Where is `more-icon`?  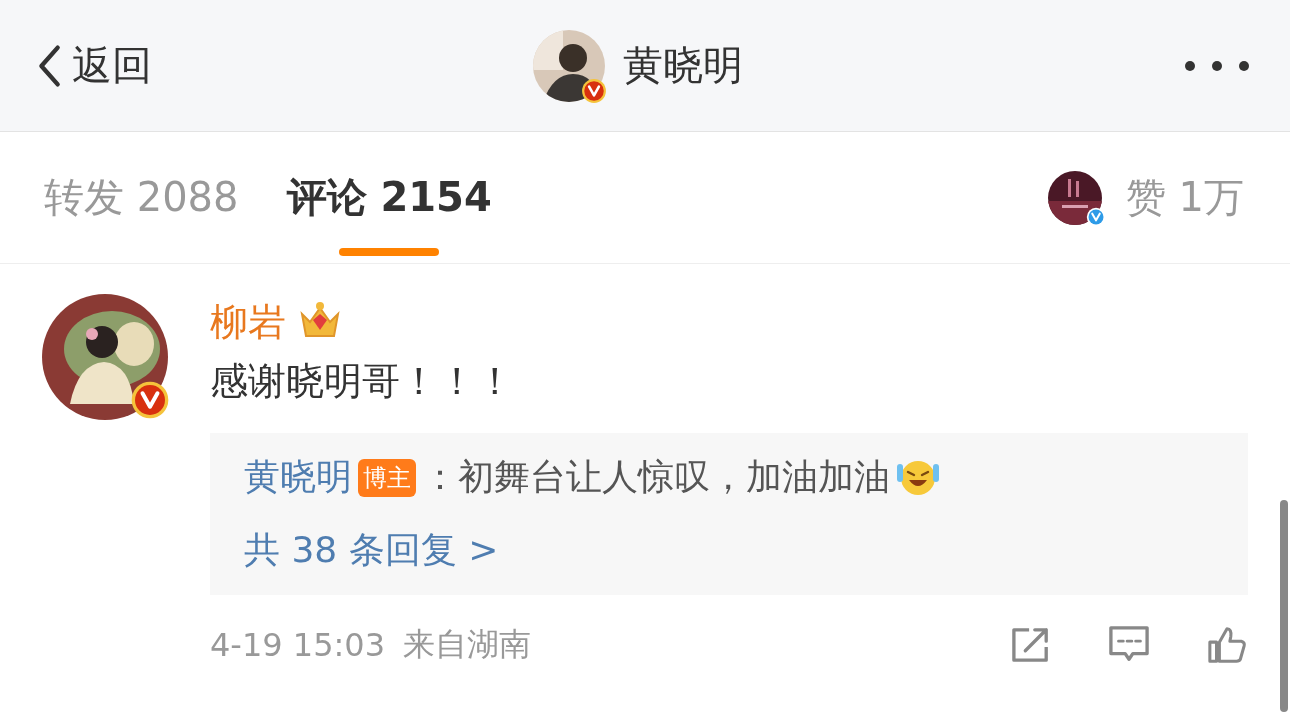
more-icon is located at coordinates (1217, 65).